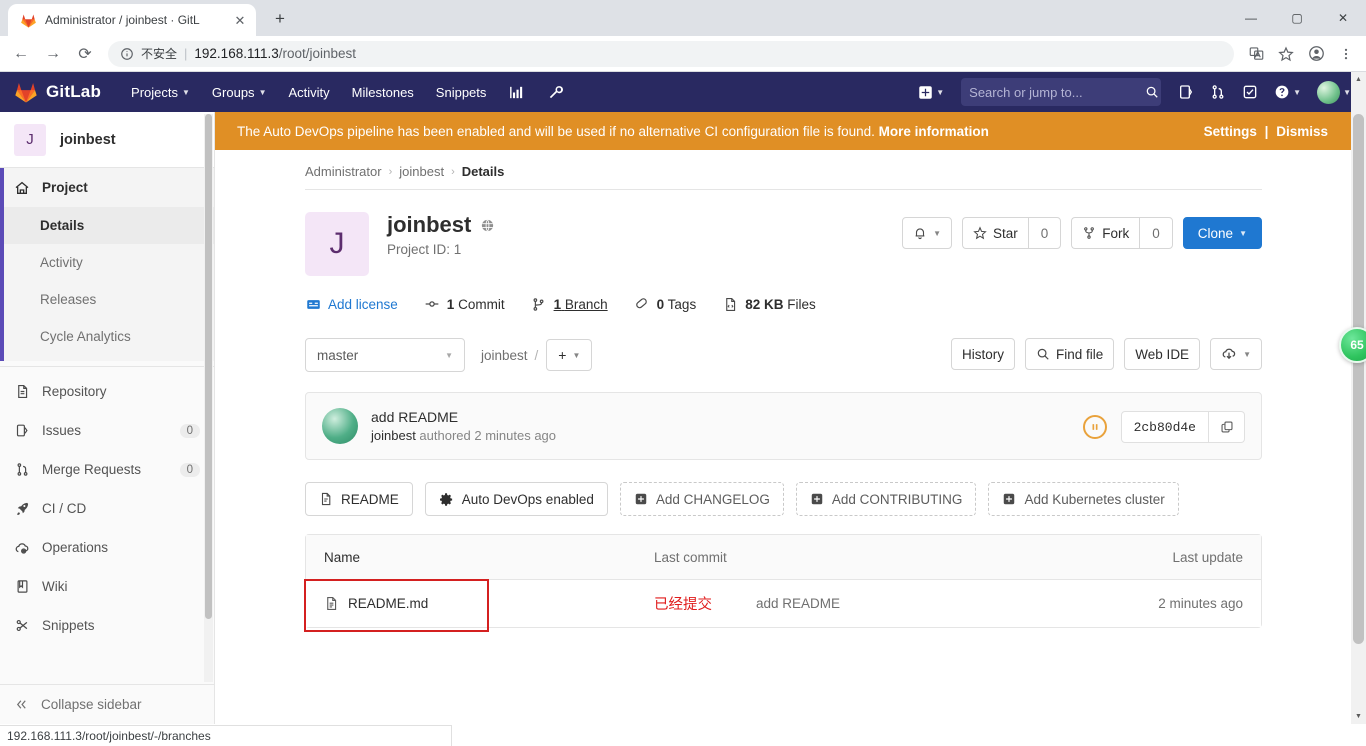 The height and width of the screenshot is (746, 1366). I want to click on nav-milestones: Milestones, so click(383, 92).